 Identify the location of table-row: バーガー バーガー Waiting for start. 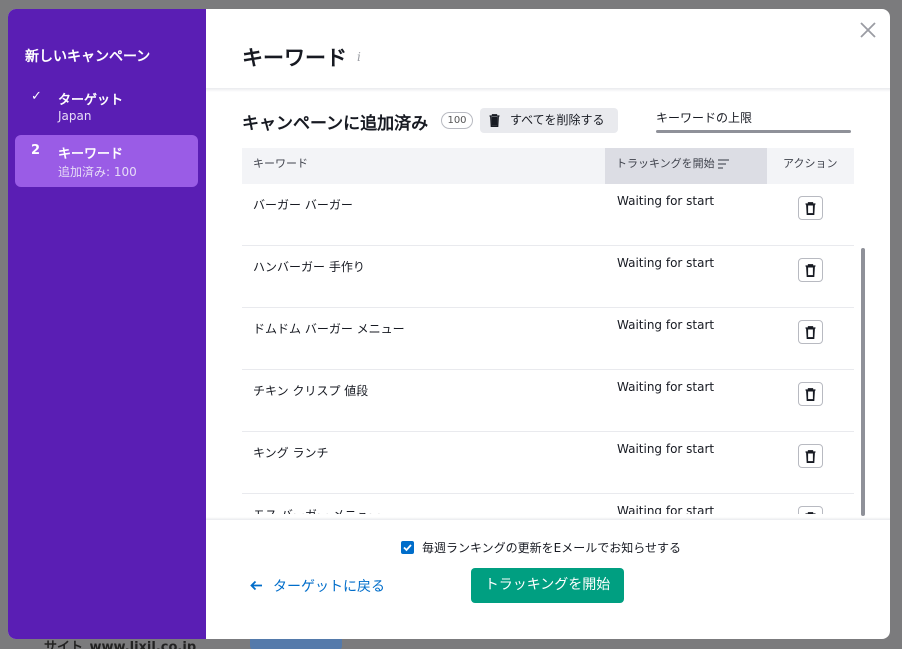
(548, 215).